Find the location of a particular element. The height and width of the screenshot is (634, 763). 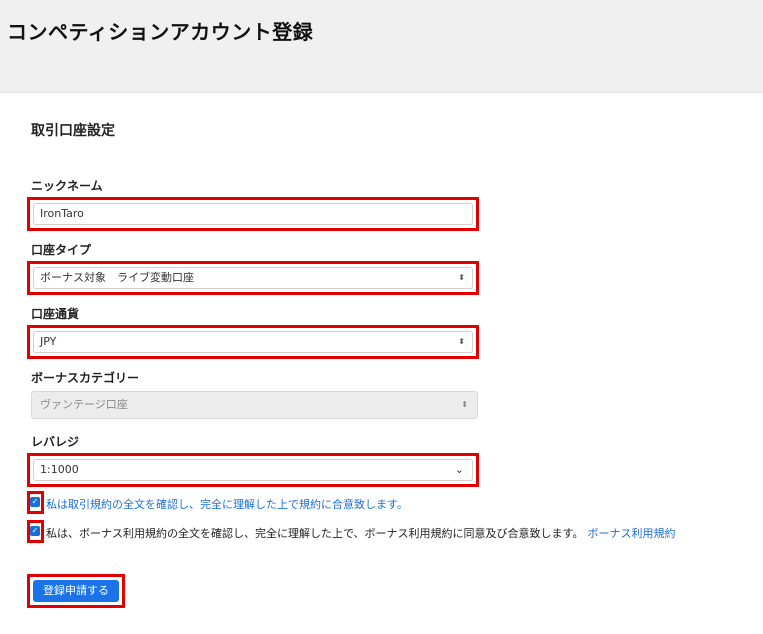

bonus-category-label: ボーナスカテゴリー is located at coordinates (85, 378).